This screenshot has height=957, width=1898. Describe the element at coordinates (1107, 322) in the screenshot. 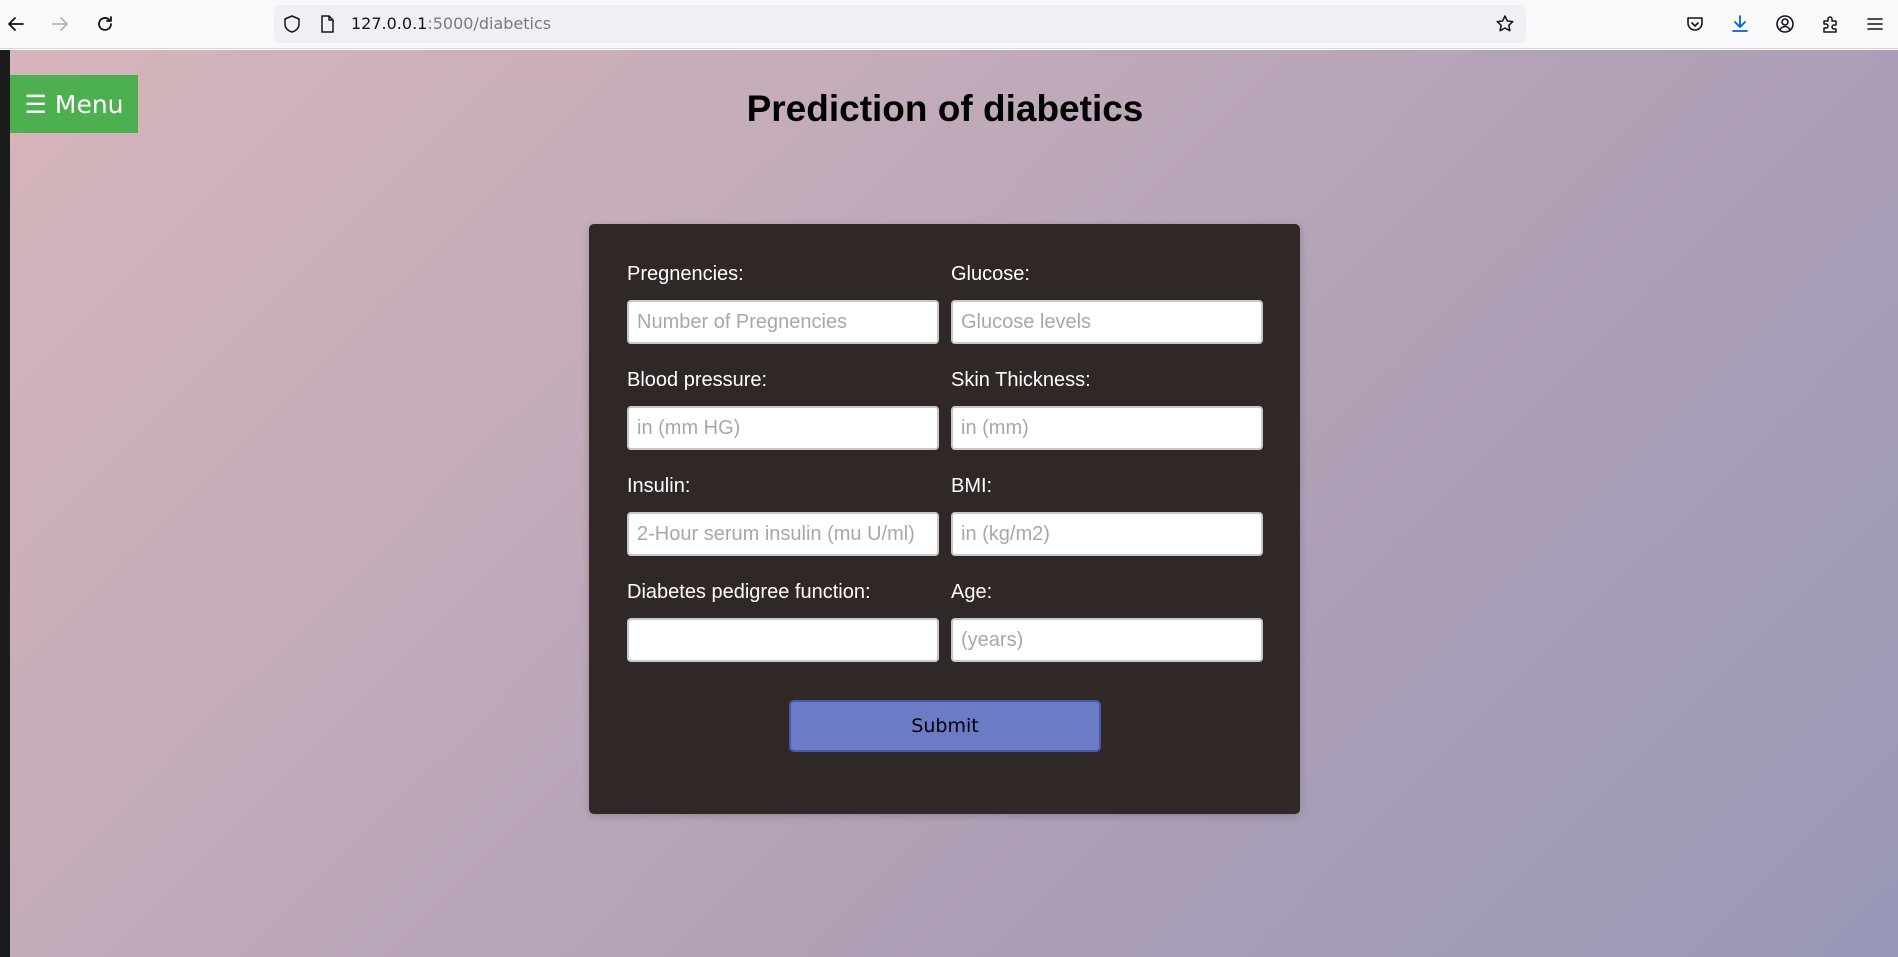

I see `glucose-input` at that location.